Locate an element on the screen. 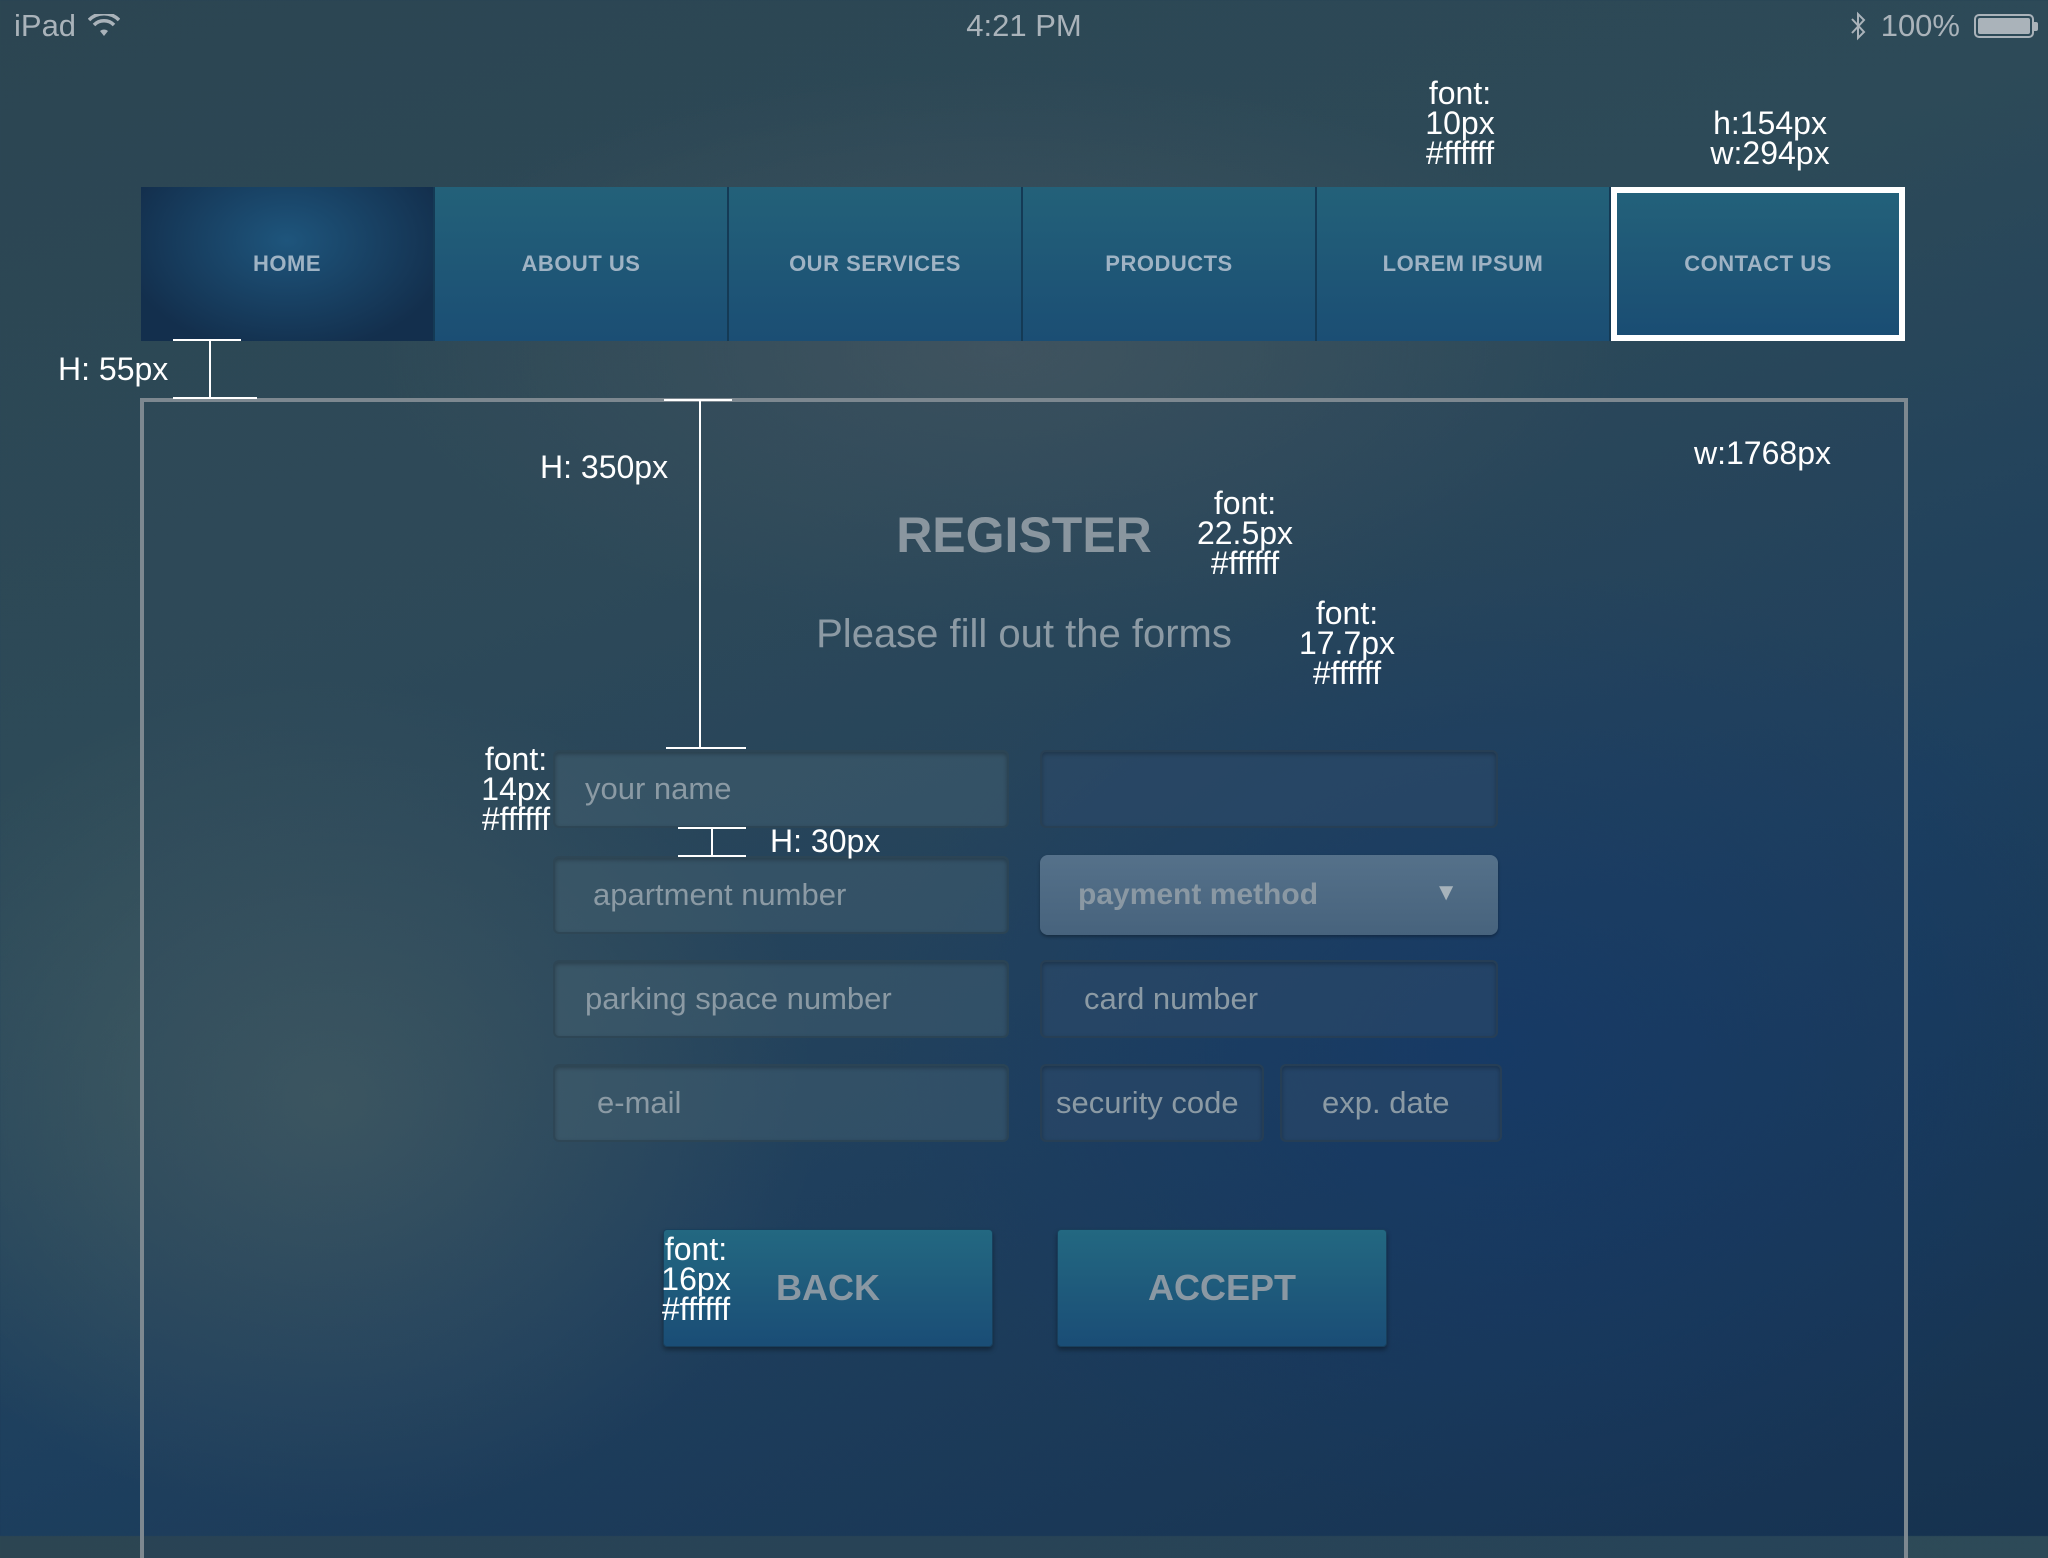 Image resolution: width=2048 pixels, height=1558 pixels. name-placeholder: your name is located at coordinates (658, 788).